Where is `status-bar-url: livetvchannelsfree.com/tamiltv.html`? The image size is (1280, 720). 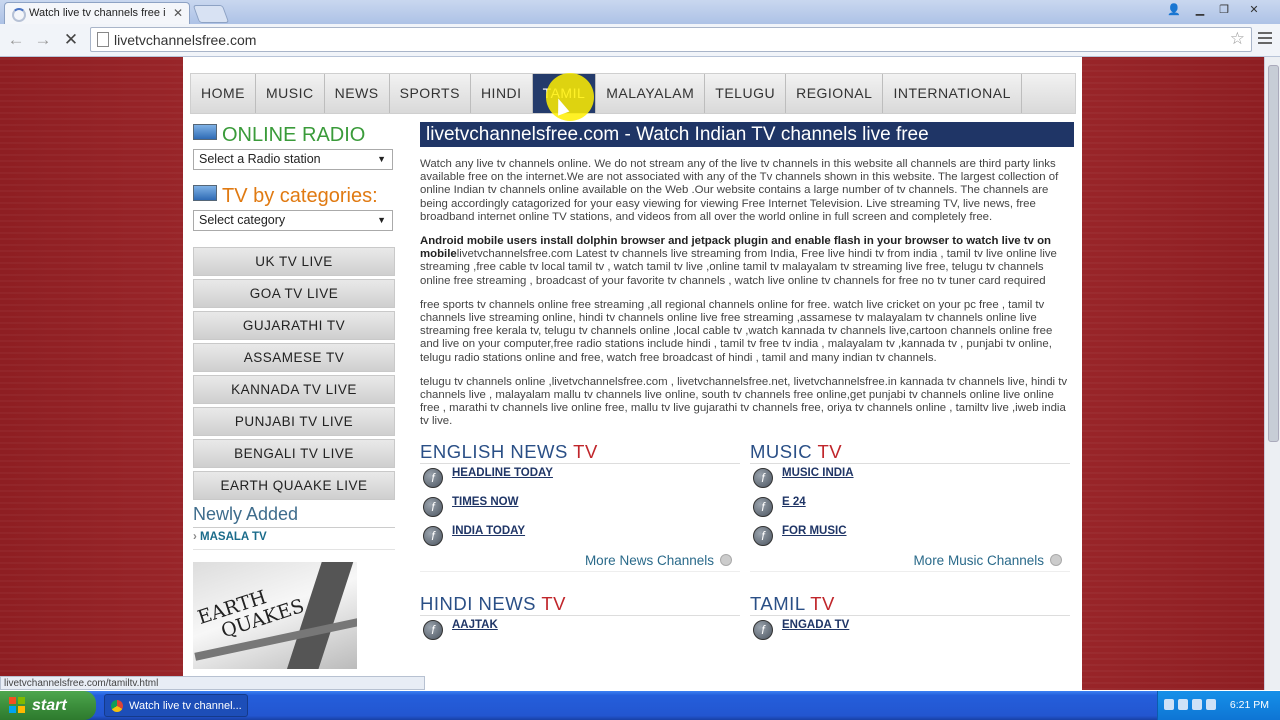
status-bar-url: livetvchannelsfree.com/tamiltv.html is located at coordinates (212, 683).